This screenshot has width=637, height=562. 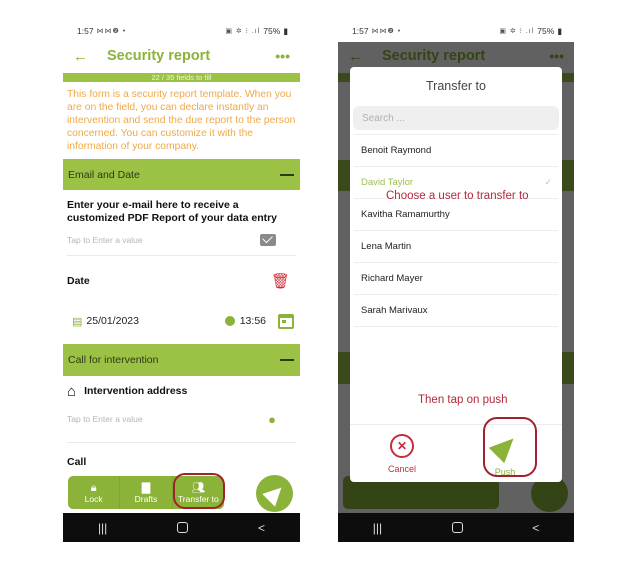 What do you see at coordinates (78, 280) in the screenshot?
I see `date-field-label: Date` at bounding box center [78, 280].